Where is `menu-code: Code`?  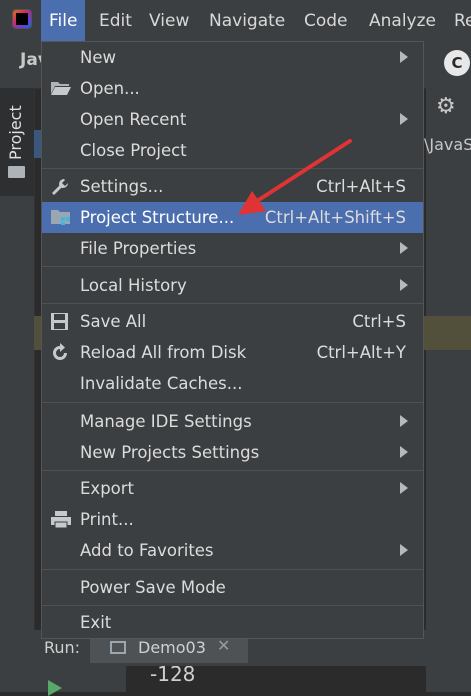
menu-code: Code is located at coordinates (326, 21).